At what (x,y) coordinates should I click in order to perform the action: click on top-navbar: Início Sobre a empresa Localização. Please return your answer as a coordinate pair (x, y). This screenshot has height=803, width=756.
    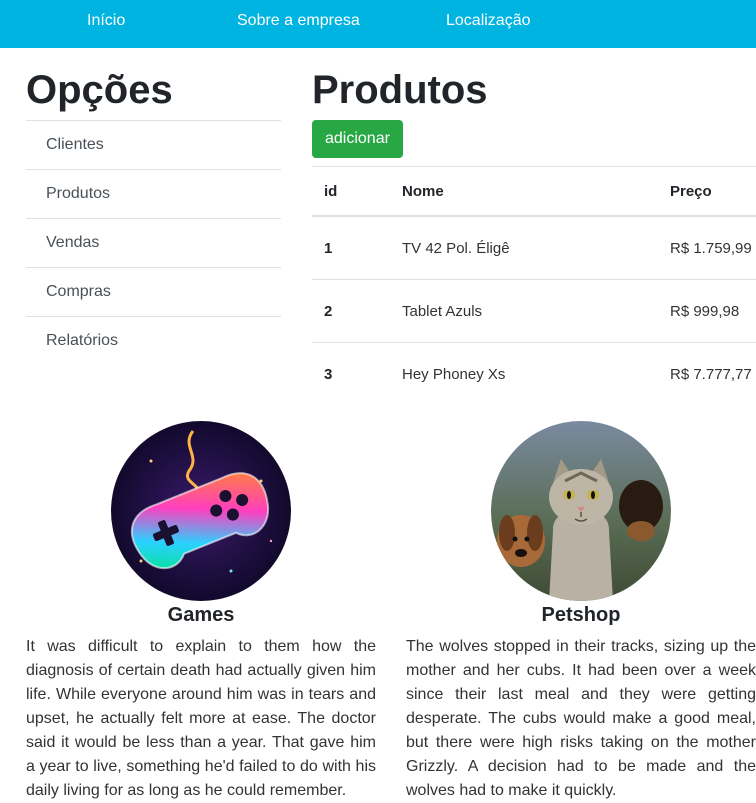
    Looking at the image, I should click on (378, 24).